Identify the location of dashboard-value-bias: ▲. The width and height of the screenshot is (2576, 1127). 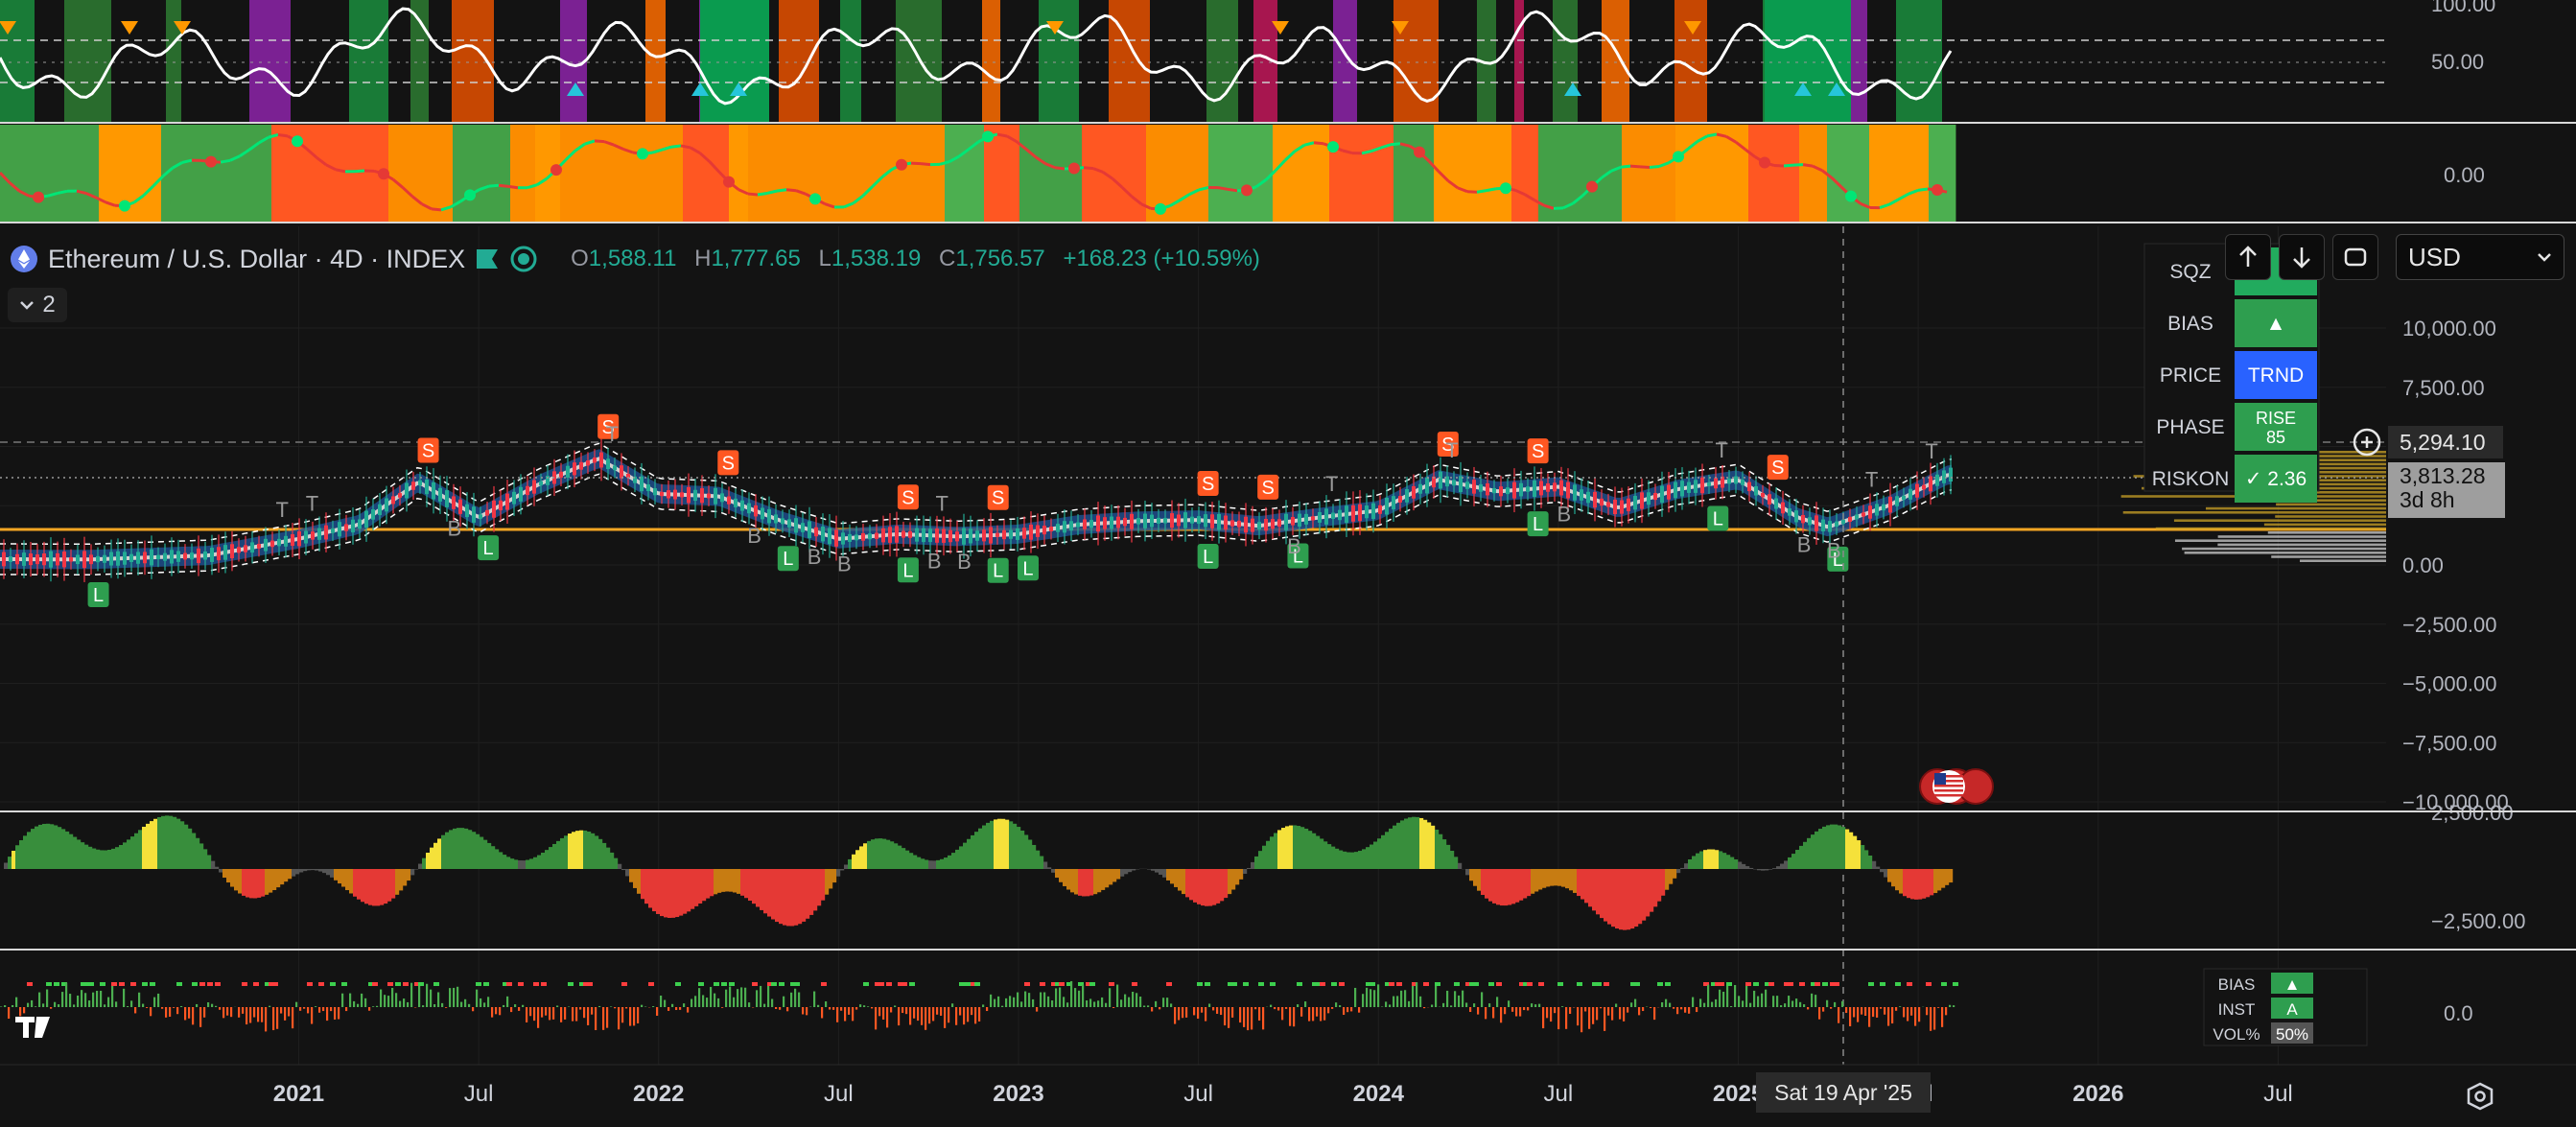
(2276, 324).